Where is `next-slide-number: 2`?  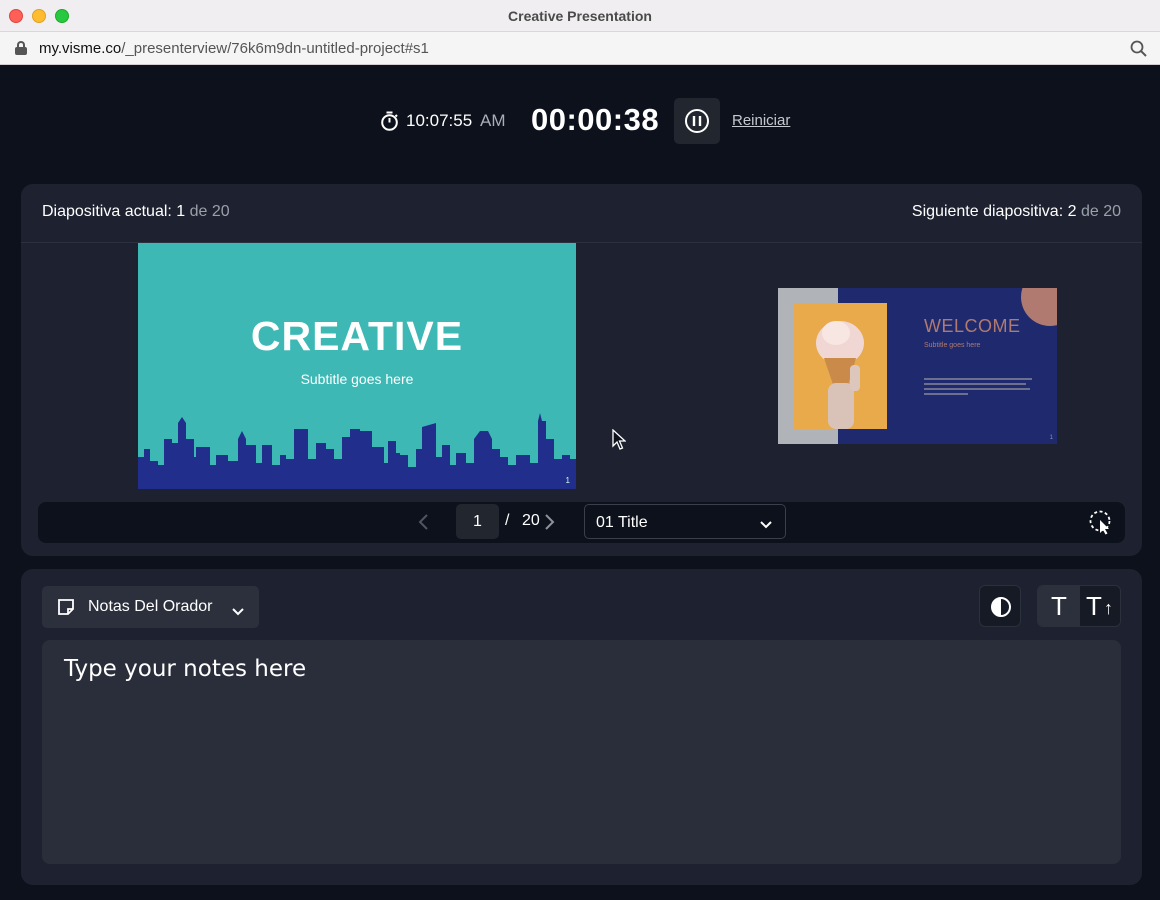 next-slide-number: 2 is located at coordinates (1072, 211).